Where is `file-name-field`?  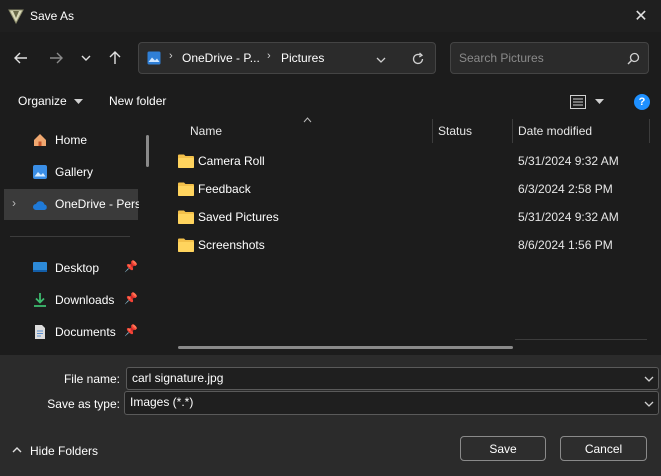 file-name-field is located at coordinates (392, 378).